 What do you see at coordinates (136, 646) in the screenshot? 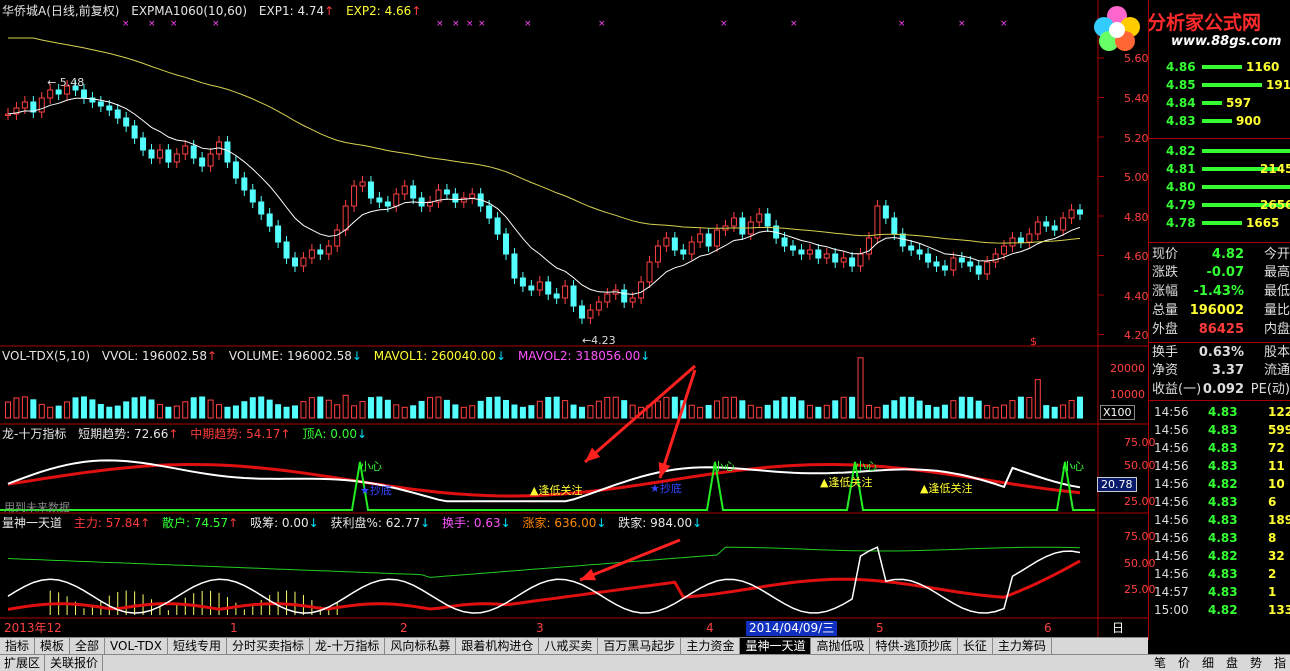
I see `tab-indicator-3: VOL-TDX` at bounding box center [136, 646].